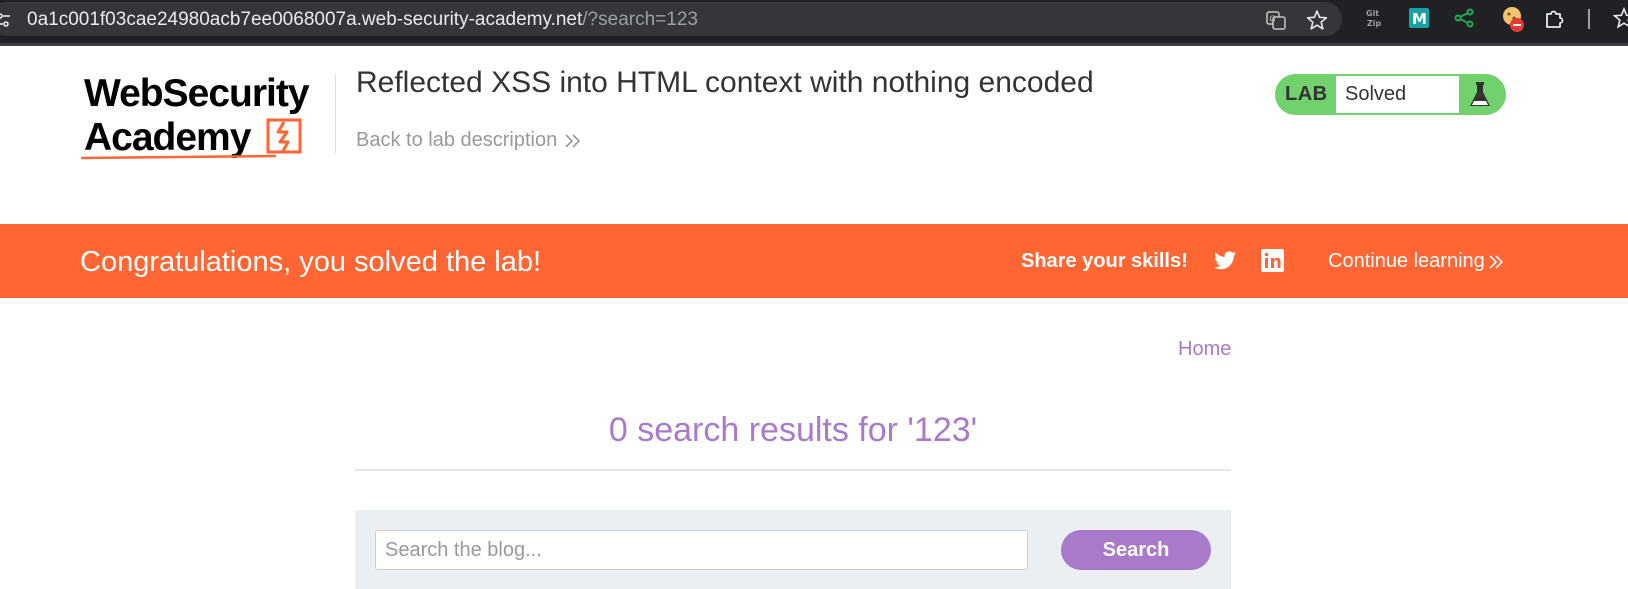 This screenshot has width=1628, height=589. What do you see at coordinates (1306, 94) in the screenshot?
I see `lab-badge: LAB` at bounding box center [1306, 94].